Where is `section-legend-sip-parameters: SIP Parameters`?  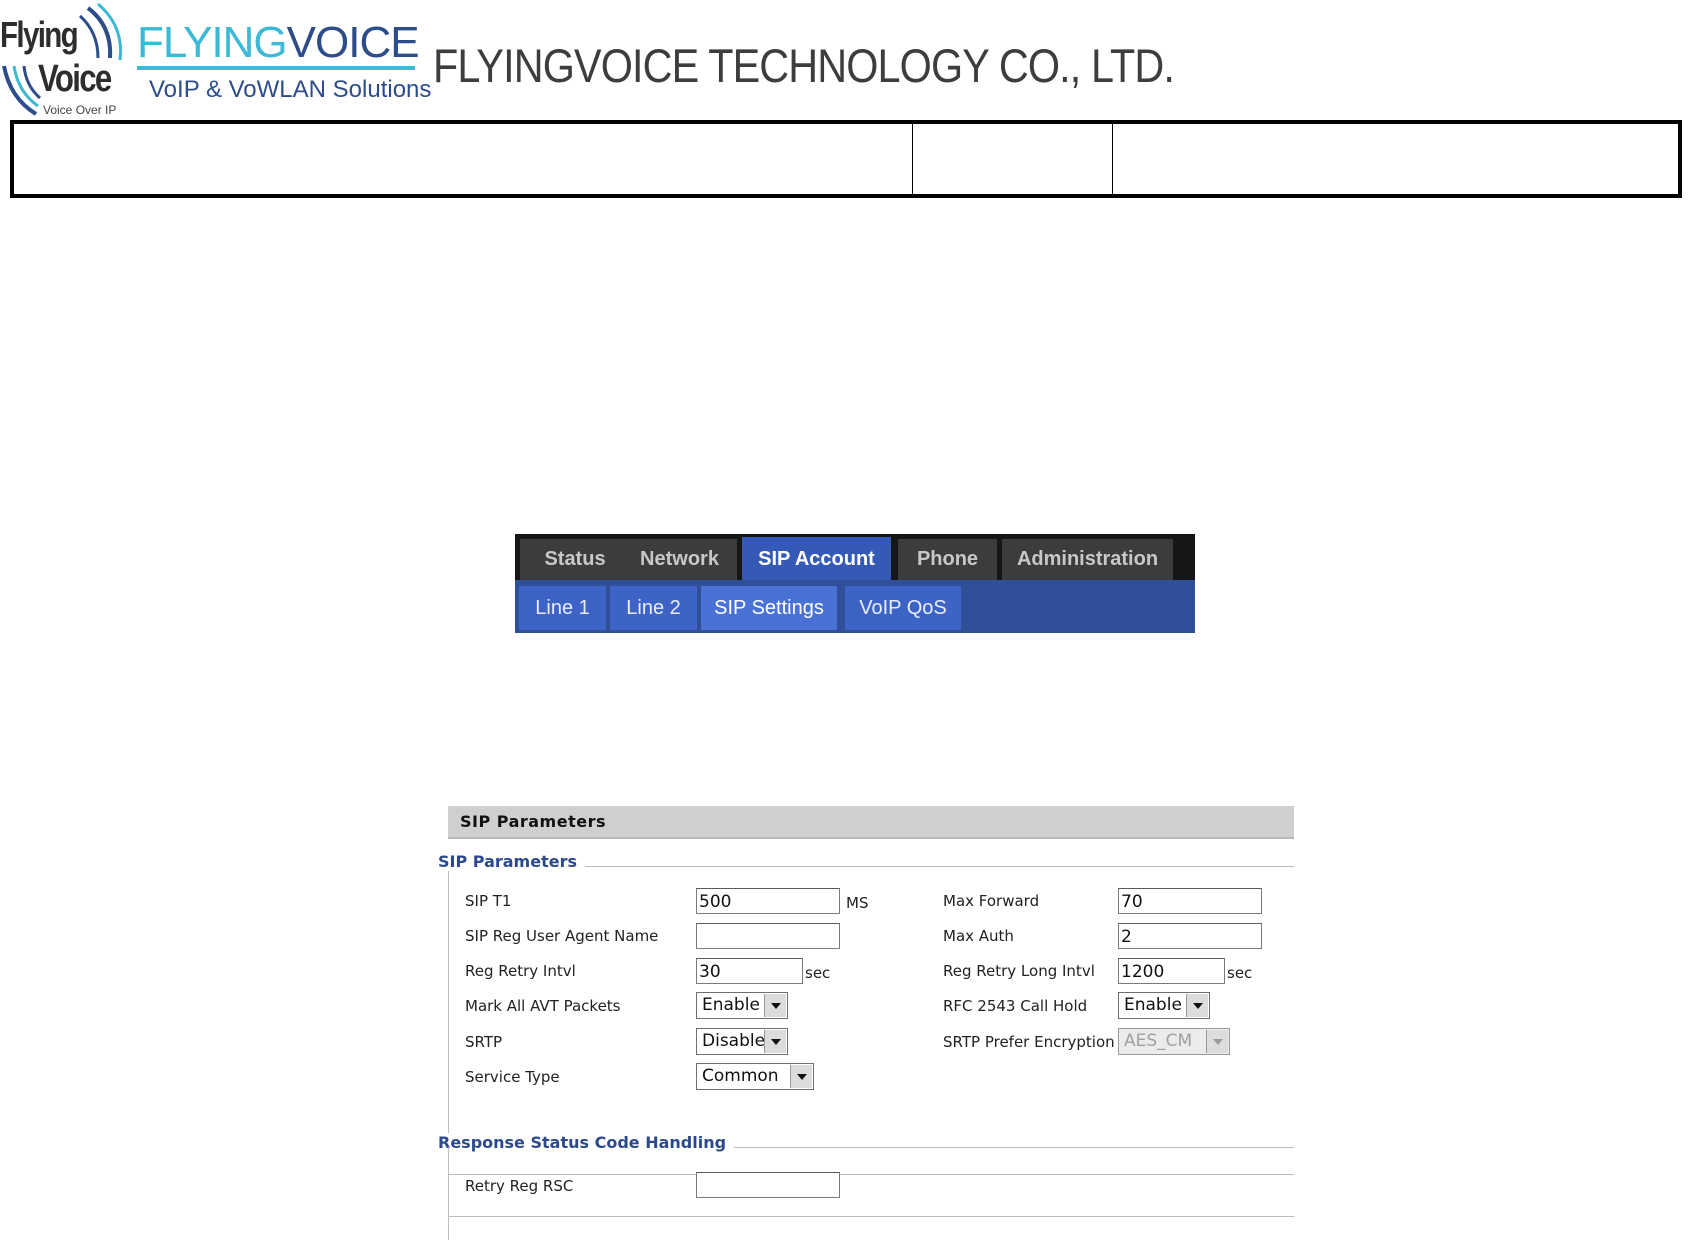
section-legend-sip-parameters: SIP Parameters is located at coordinates (511, 861).